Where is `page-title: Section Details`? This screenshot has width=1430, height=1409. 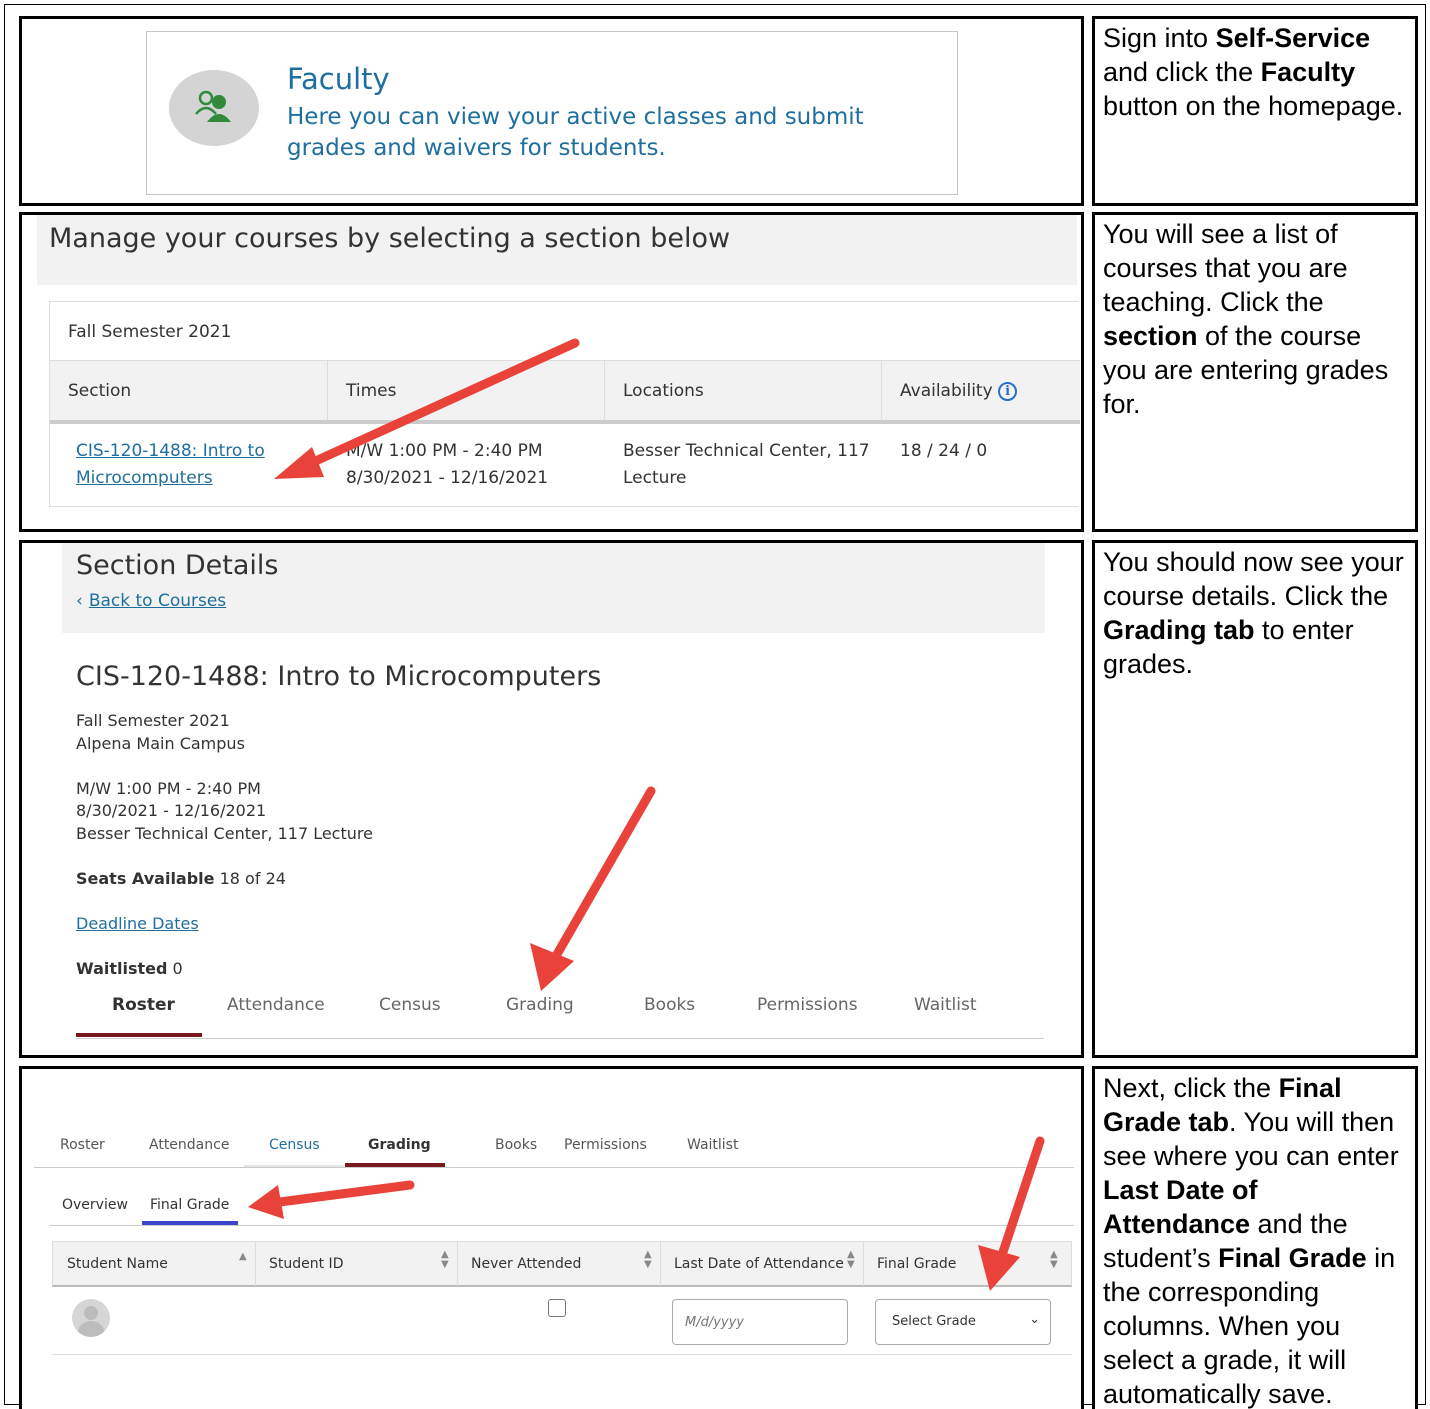
page-title: Section Details is located at coordinates (177, 565).